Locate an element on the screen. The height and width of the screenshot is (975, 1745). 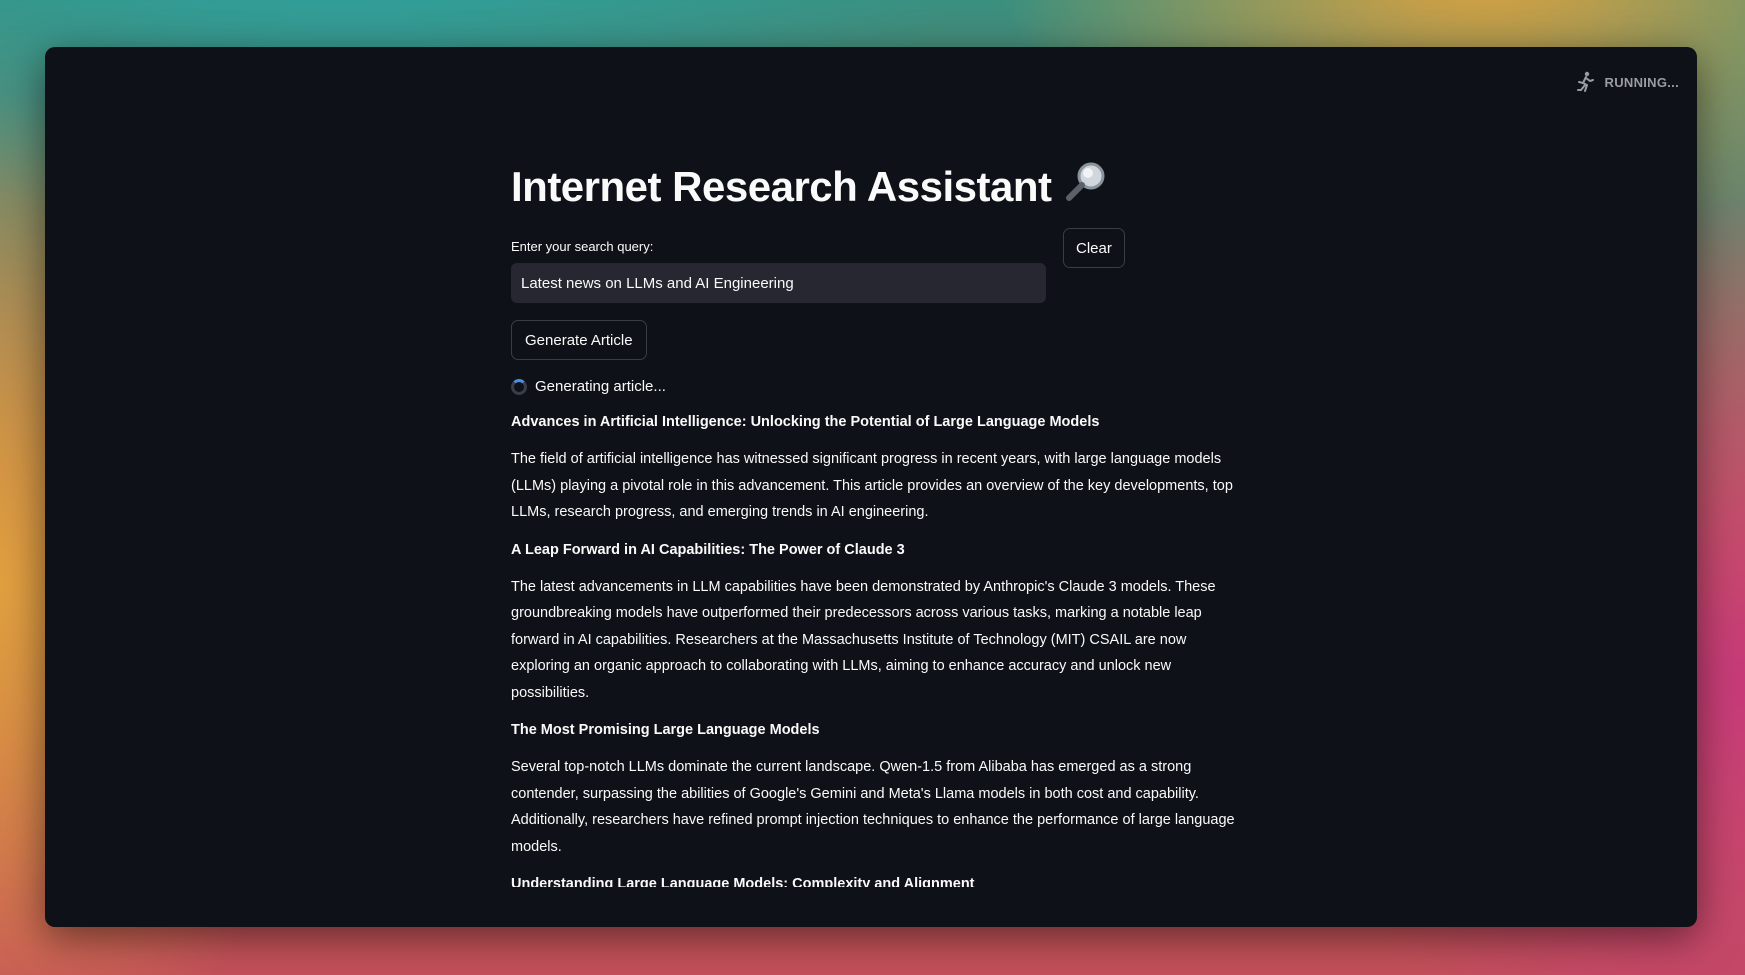
magnifying-glass-icon is located at coordinates (1085, 187).